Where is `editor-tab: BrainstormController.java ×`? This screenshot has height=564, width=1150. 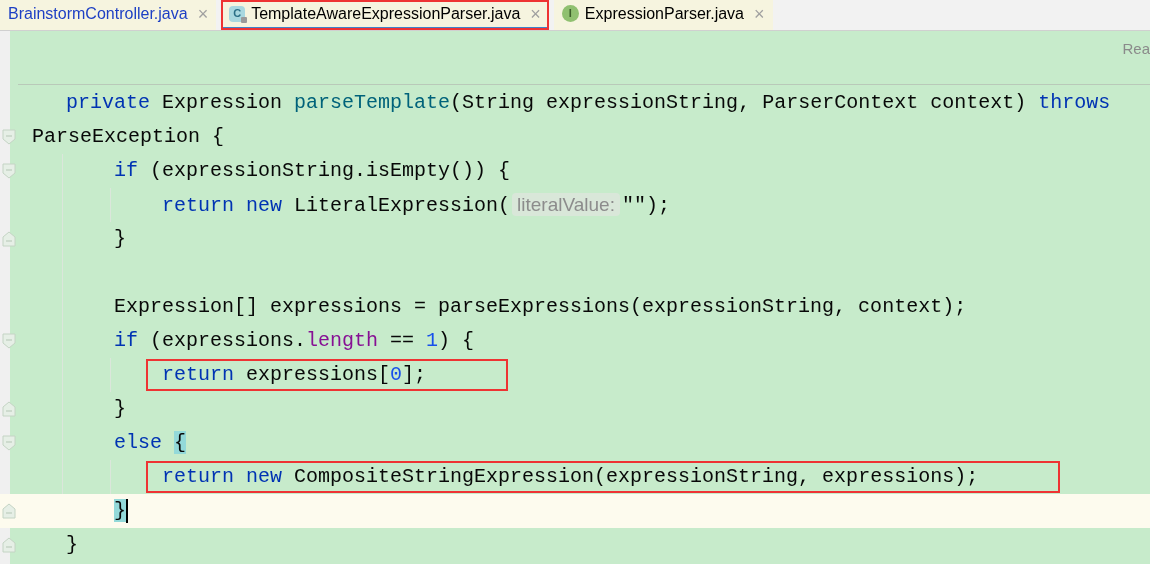
editor-tab: BrainstormController.java × is located at coordinates (108, 15).